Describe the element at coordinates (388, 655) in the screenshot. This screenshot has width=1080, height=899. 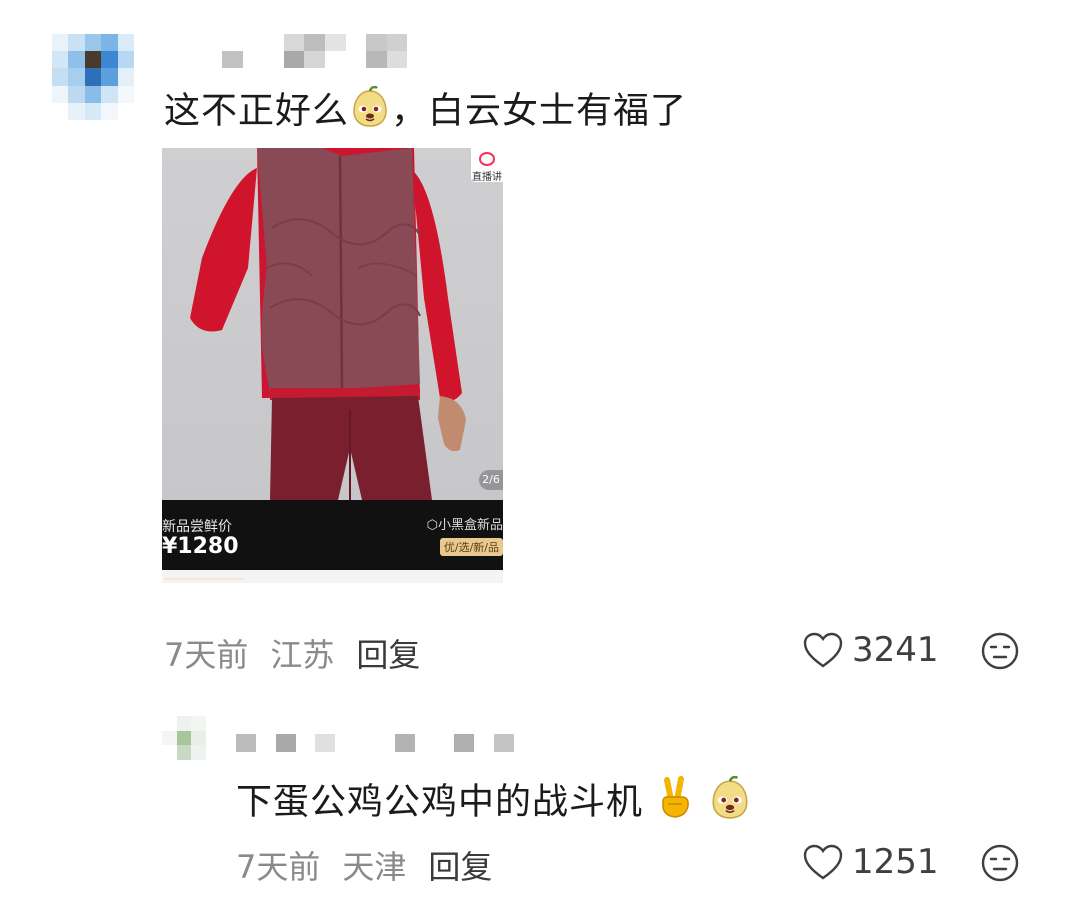
I see `reply-button: 回复` at that location.